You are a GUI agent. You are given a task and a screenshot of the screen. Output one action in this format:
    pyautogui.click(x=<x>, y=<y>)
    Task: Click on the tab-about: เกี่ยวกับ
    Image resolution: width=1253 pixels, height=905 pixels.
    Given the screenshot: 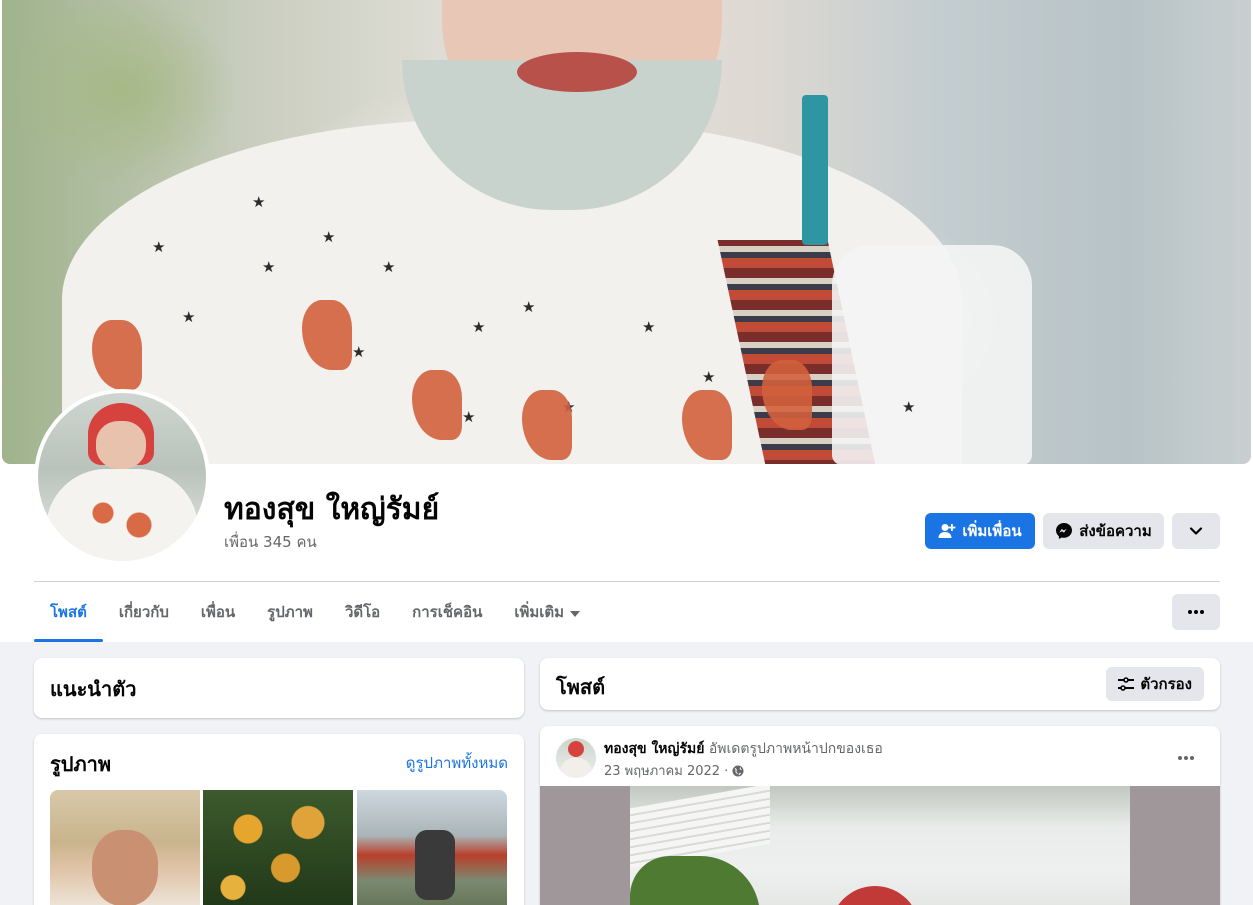 What is the action you would take?
    pyautogui.click(x=144, y=612)
    